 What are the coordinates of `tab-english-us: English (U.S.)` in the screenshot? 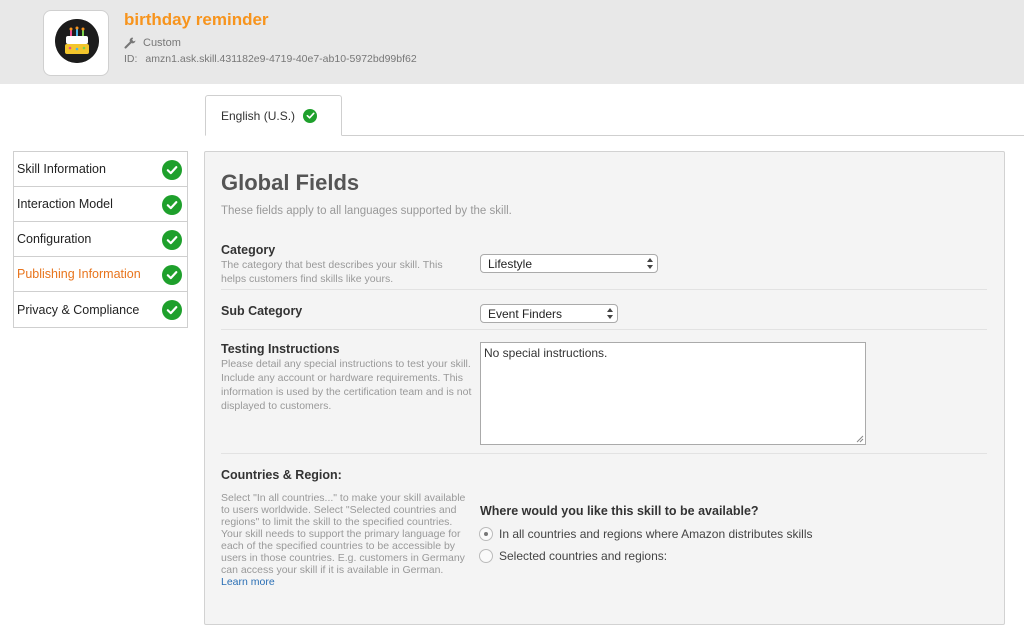 It's located at (273, 115).